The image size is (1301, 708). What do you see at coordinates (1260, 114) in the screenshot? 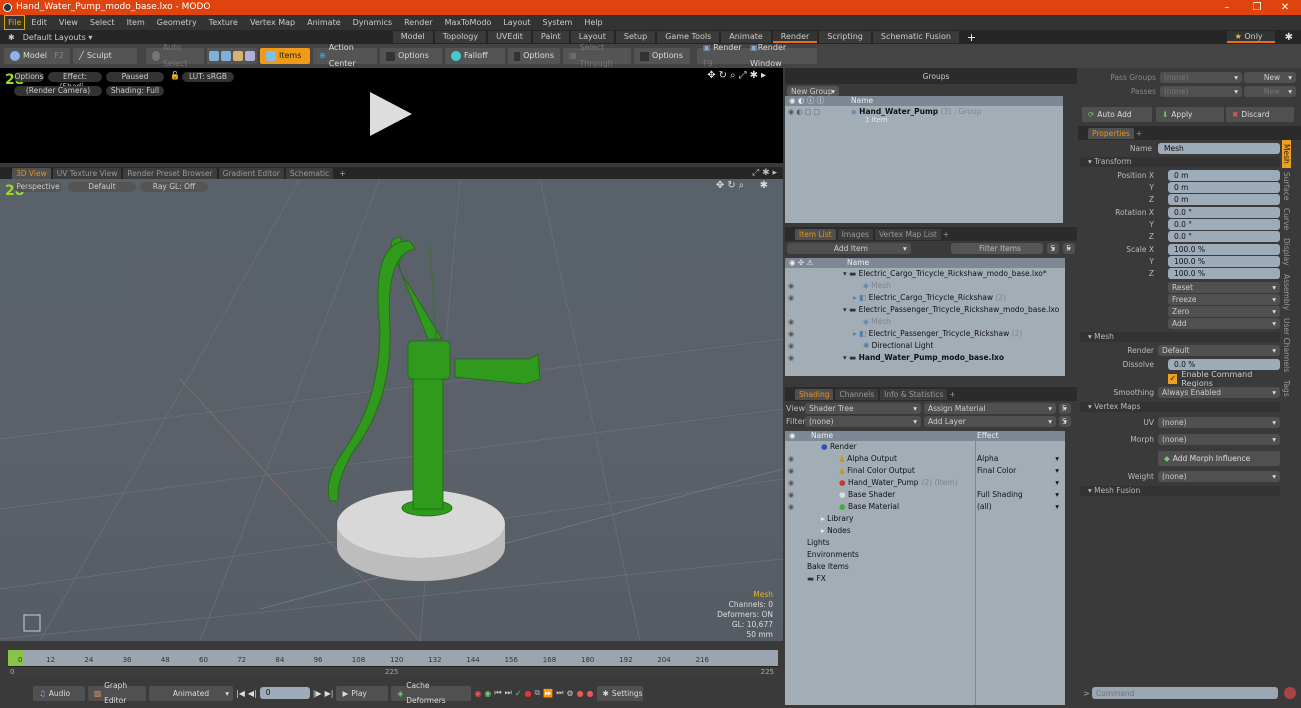
I see `discard-button: ✖ Discard` at bounding box center [1260, 114].